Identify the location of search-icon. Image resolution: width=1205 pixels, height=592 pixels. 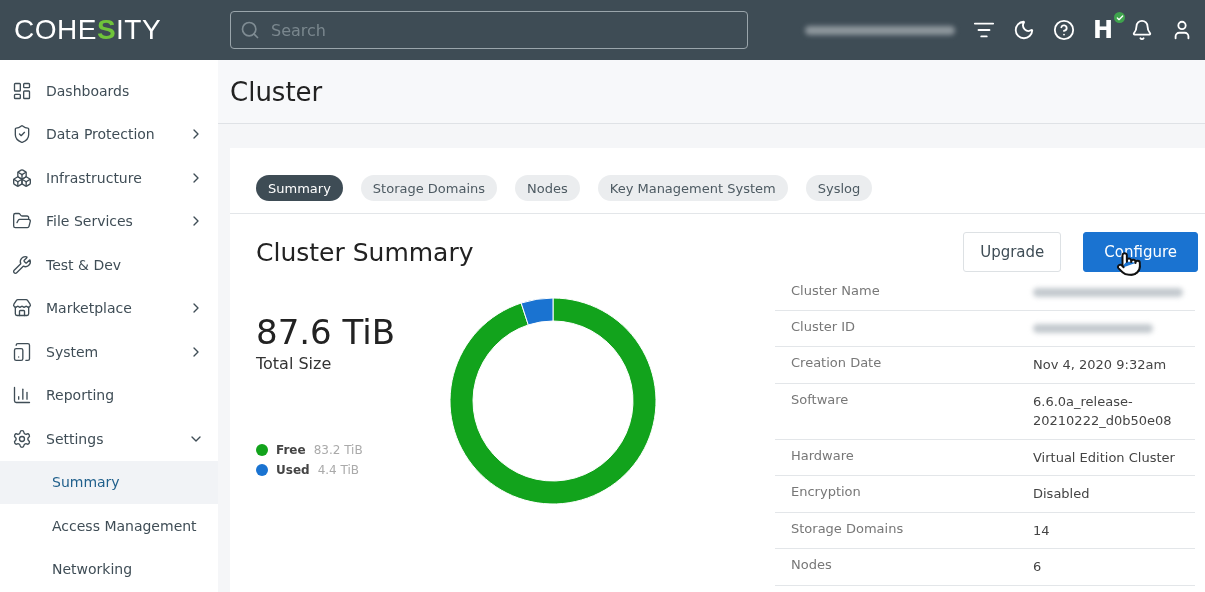
(250, 30).